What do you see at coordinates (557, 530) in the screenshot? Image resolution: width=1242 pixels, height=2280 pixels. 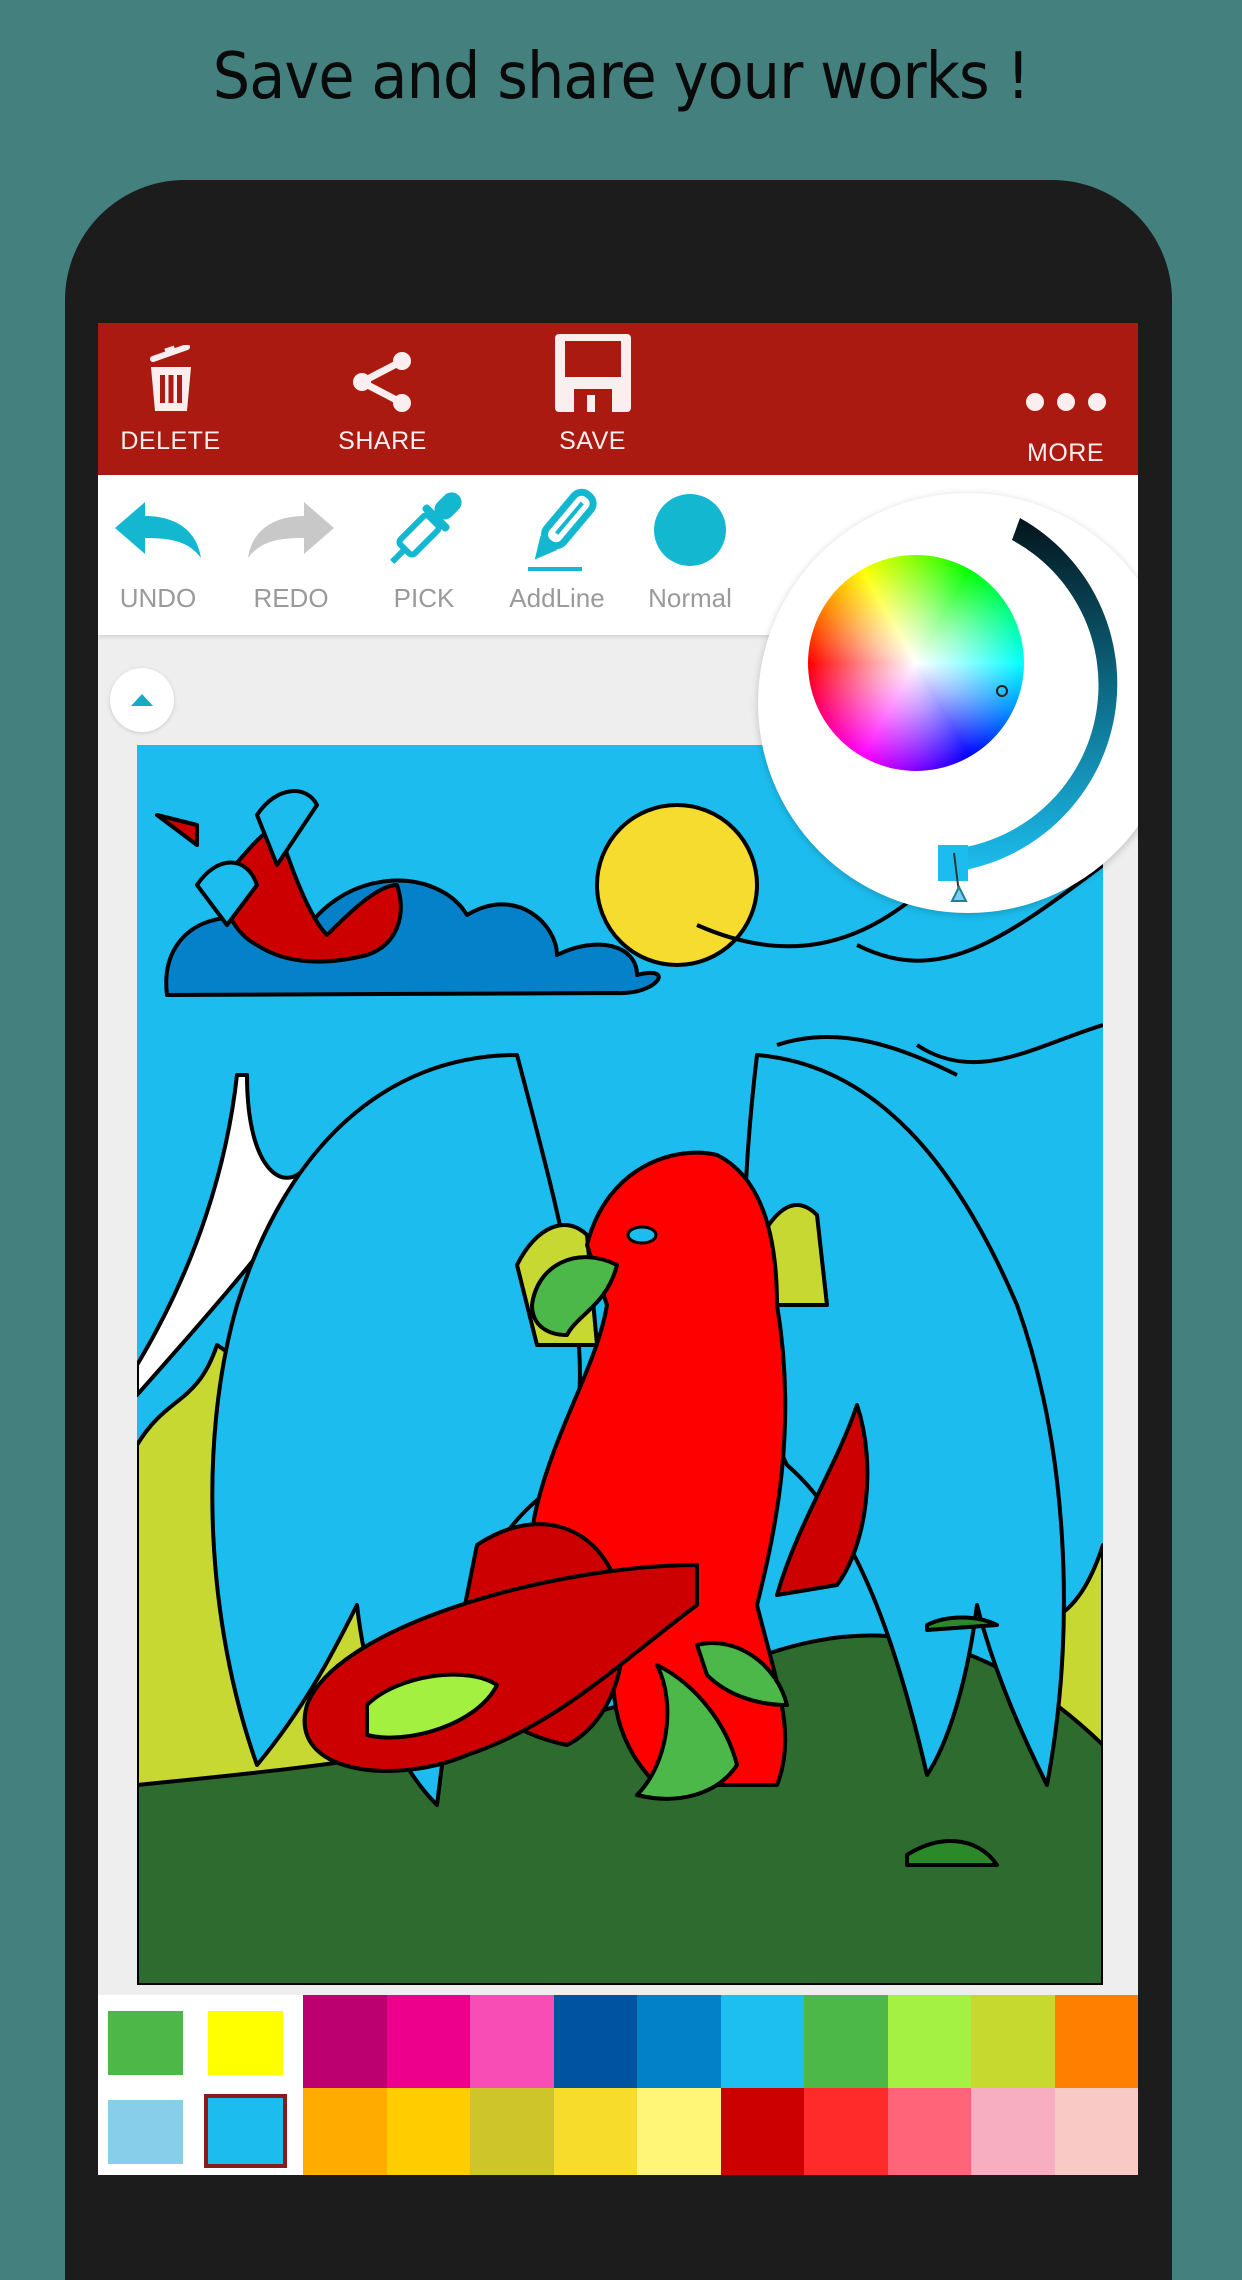 I see `pencil-line-icon` at bounding box center [557, 530].